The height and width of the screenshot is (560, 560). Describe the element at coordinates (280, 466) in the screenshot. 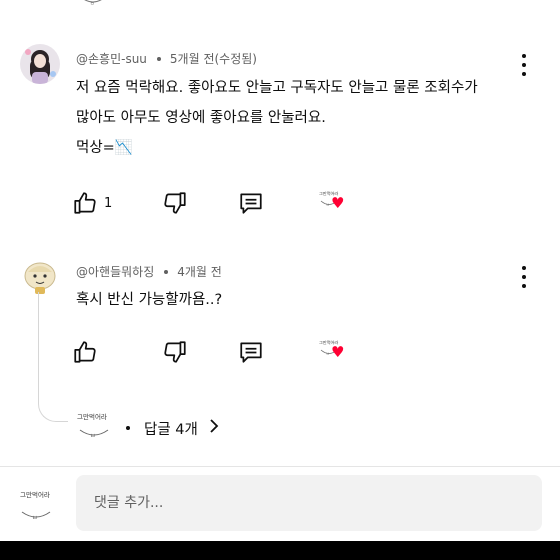

I see `divider` at that location.